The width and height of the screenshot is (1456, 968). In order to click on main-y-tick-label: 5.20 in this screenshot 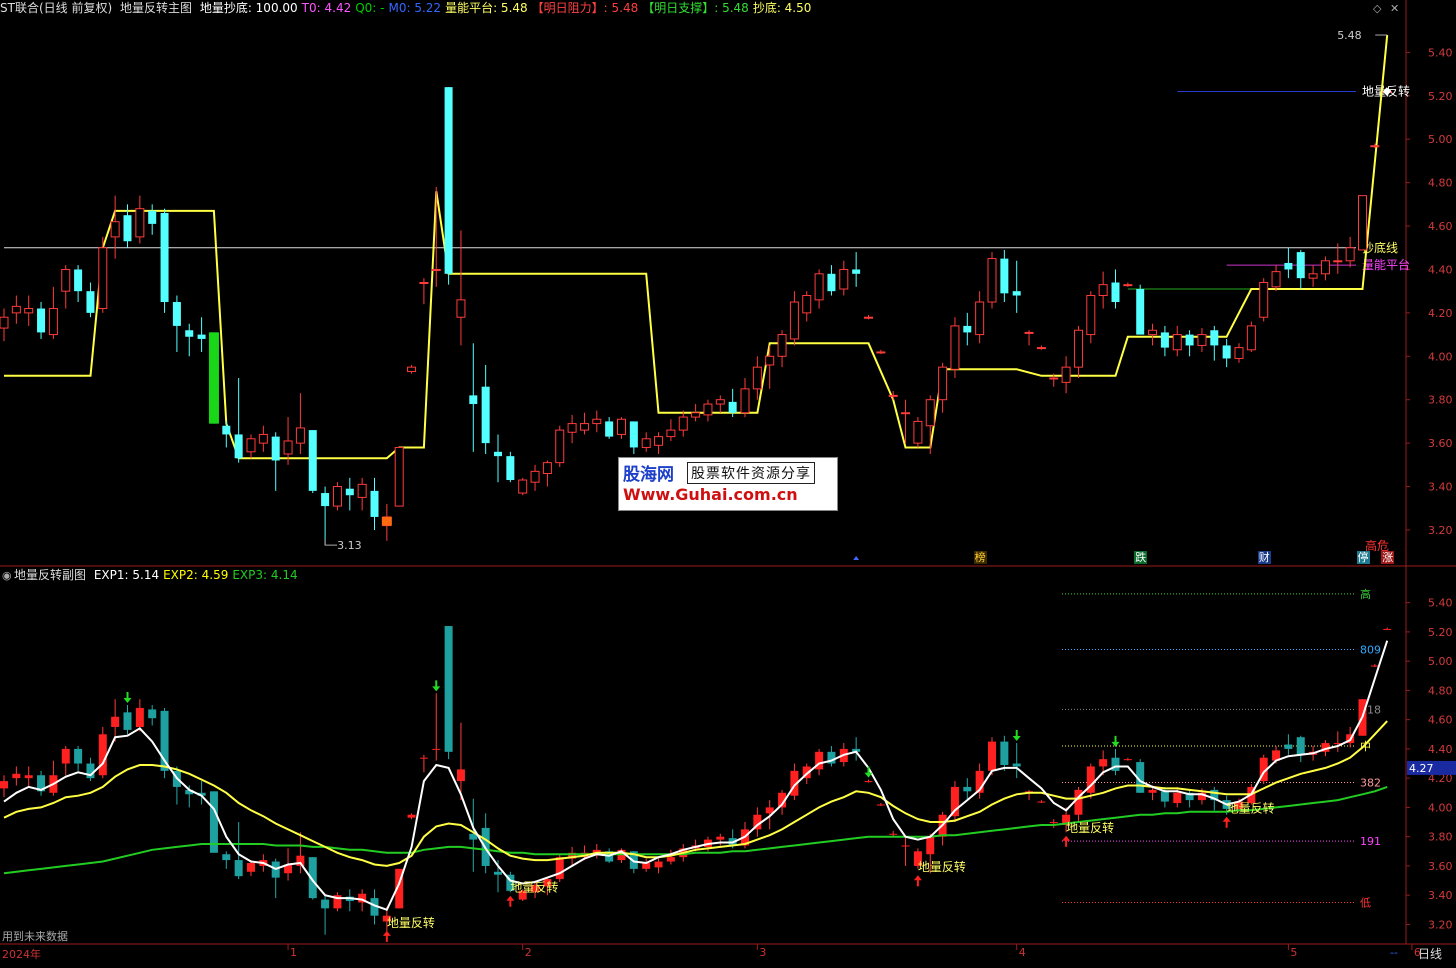, I will do `click(1440, 96)`.